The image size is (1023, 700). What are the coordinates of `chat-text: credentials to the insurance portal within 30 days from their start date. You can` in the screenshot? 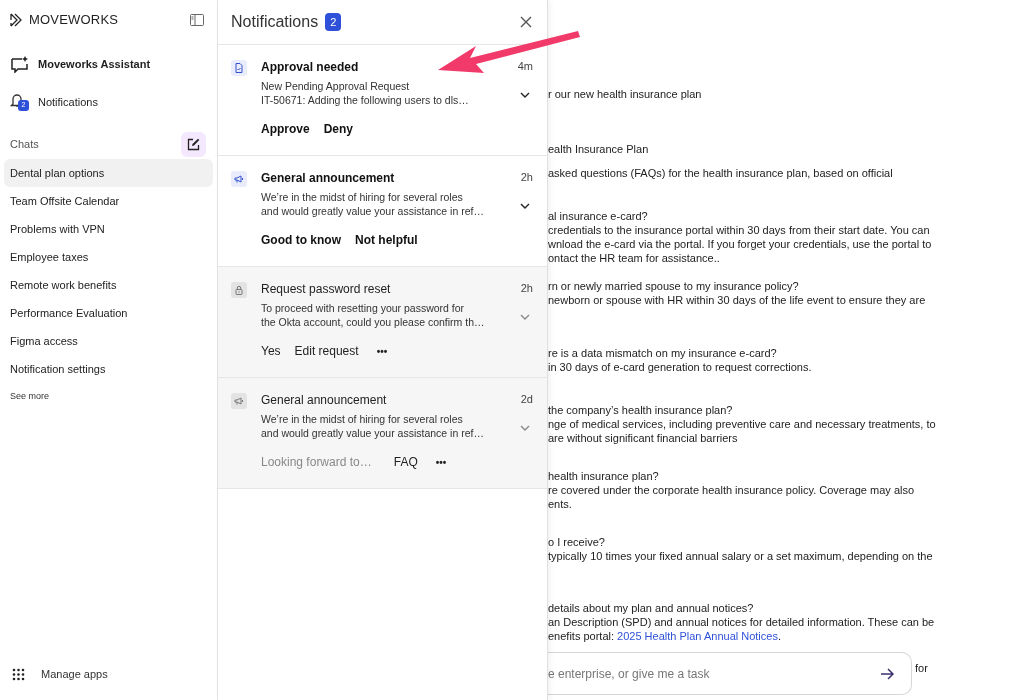 It's located at (739, 230).